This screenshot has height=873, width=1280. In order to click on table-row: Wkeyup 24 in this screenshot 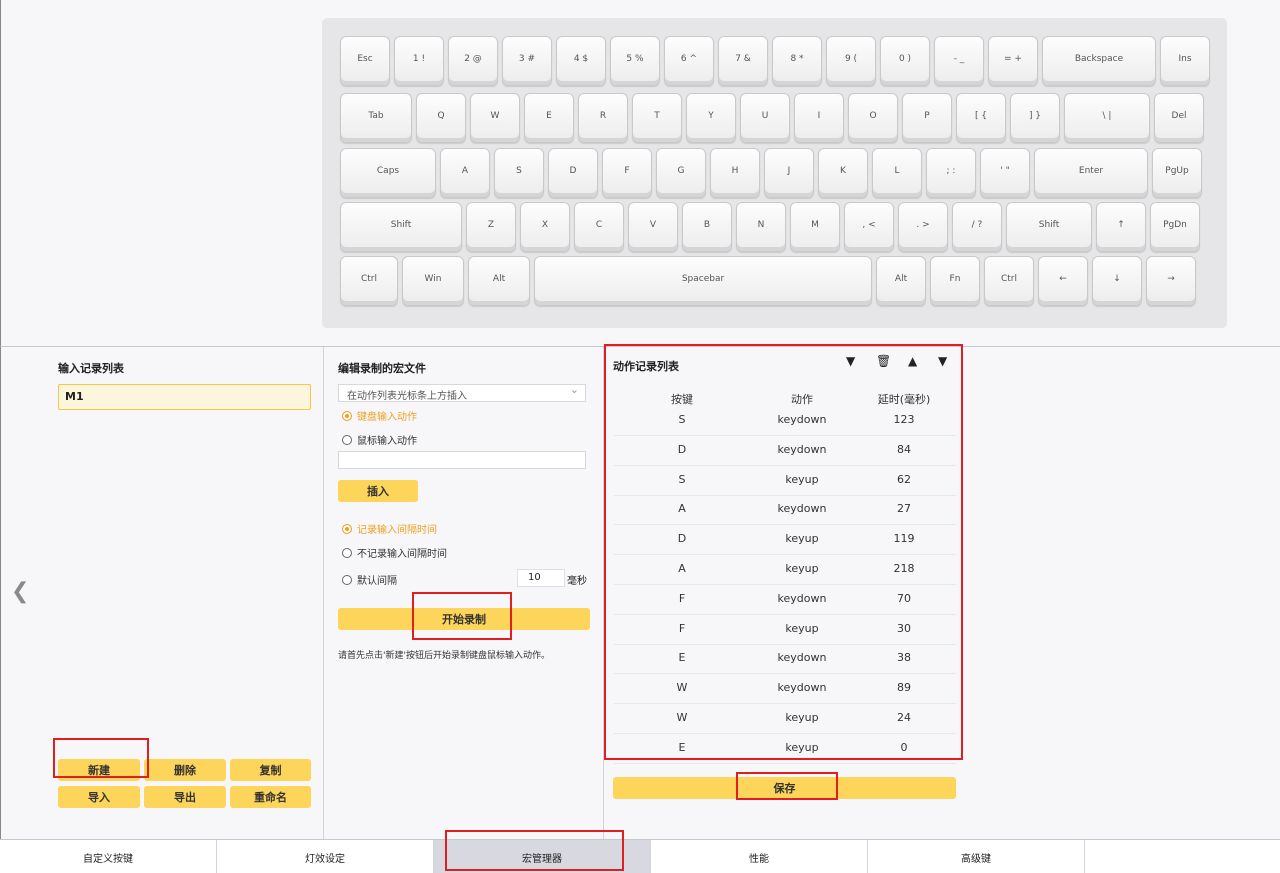, I will do `click(785, 719)`.